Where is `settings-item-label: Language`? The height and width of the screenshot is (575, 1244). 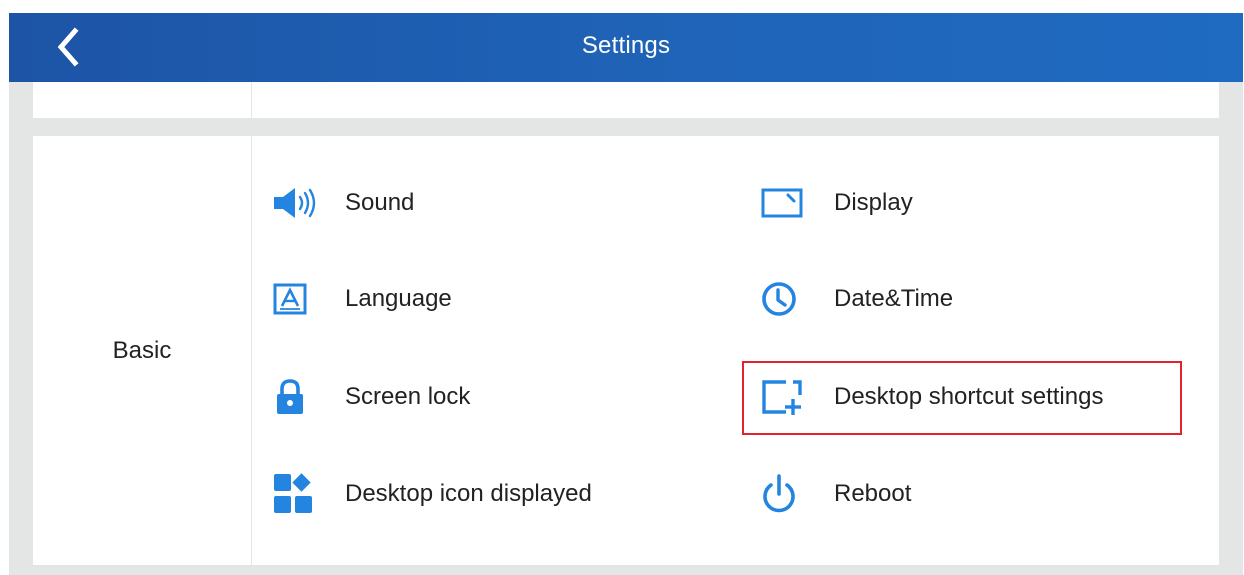
settings-item-label: Language is located at coordinates (398, 298).